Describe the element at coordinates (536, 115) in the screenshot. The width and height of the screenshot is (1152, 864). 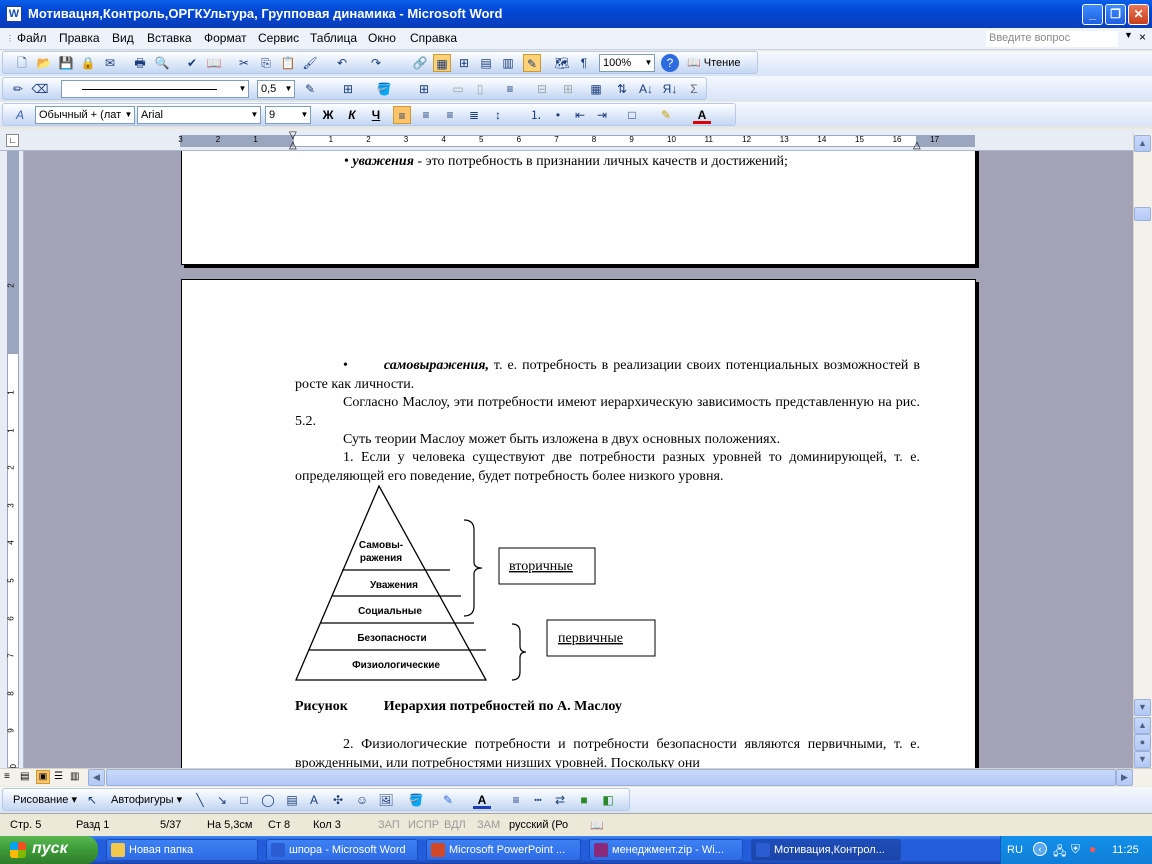
I see `numbering-icon: ⒈` at that location.